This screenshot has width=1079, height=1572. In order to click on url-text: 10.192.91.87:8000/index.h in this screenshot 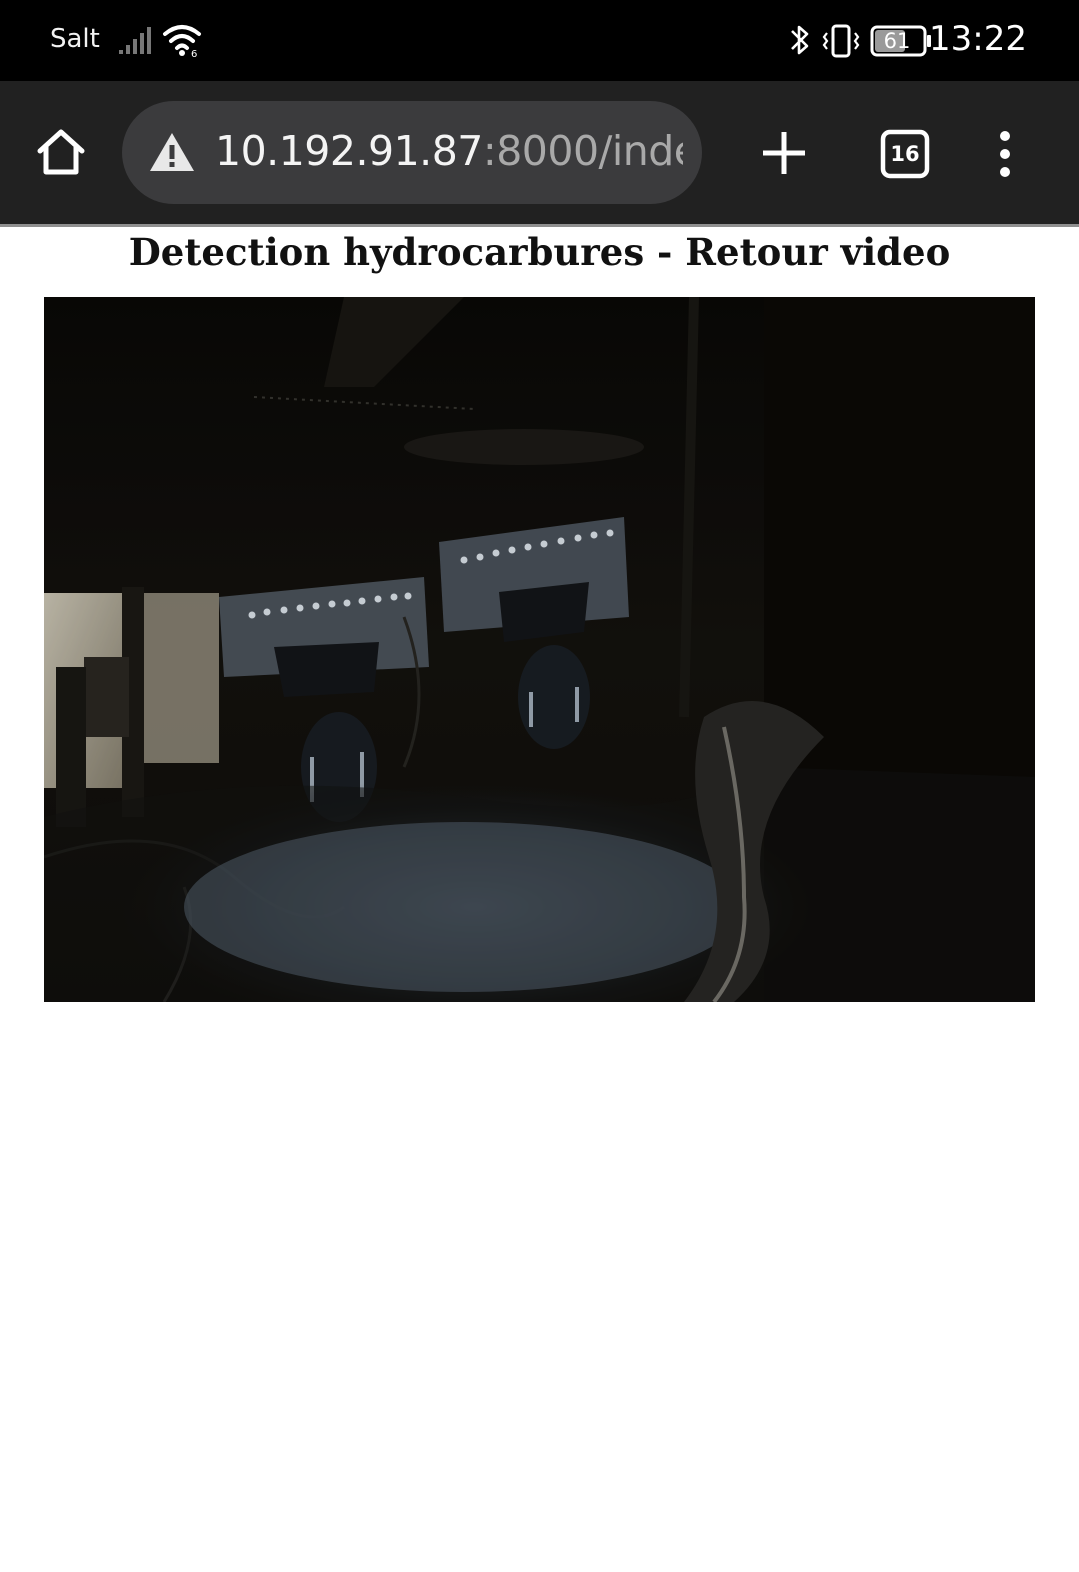, I will do `click(449, 151)`.